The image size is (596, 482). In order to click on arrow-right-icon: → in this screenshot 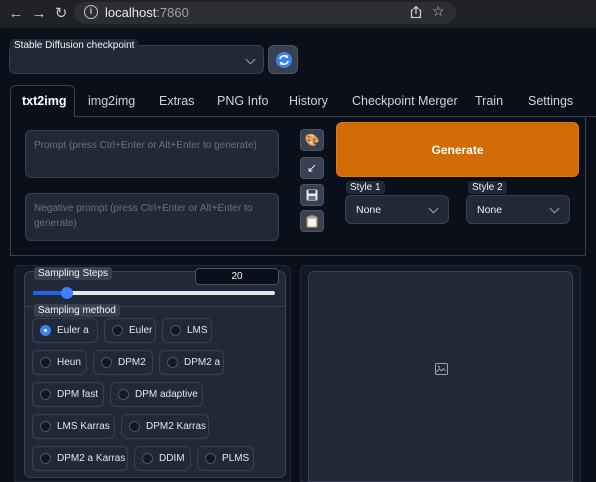, I will do `click(39, 14)`.